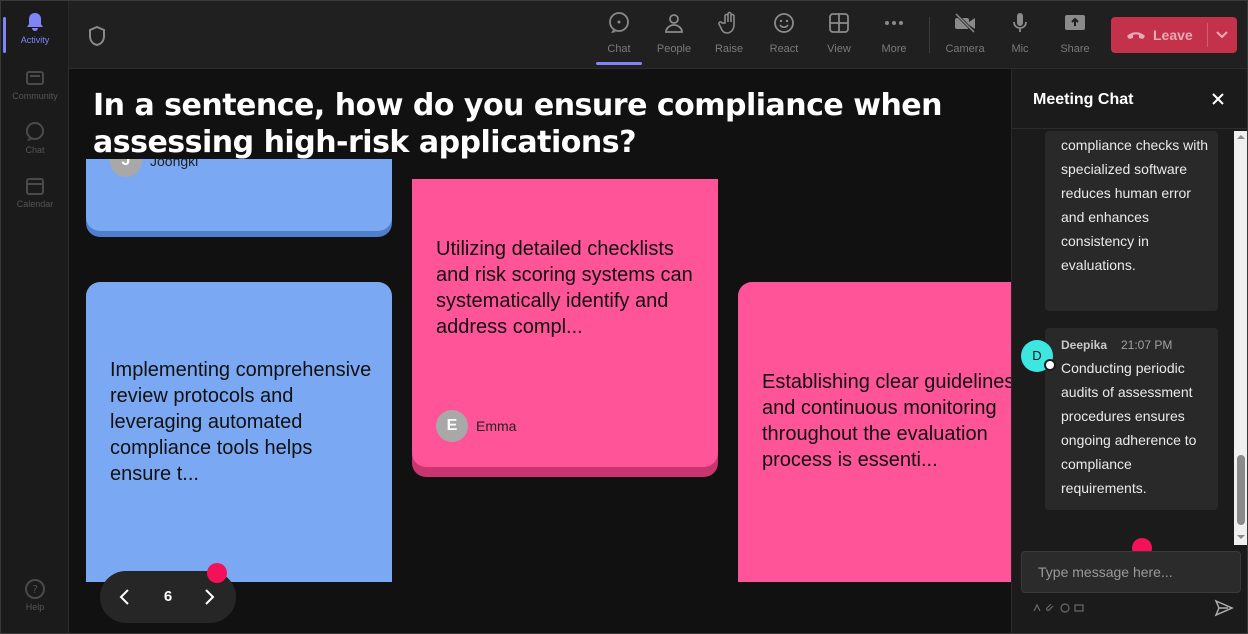 This screenshot has height=634, width=1248. I want to click on close-icon, so click(1218, 99).